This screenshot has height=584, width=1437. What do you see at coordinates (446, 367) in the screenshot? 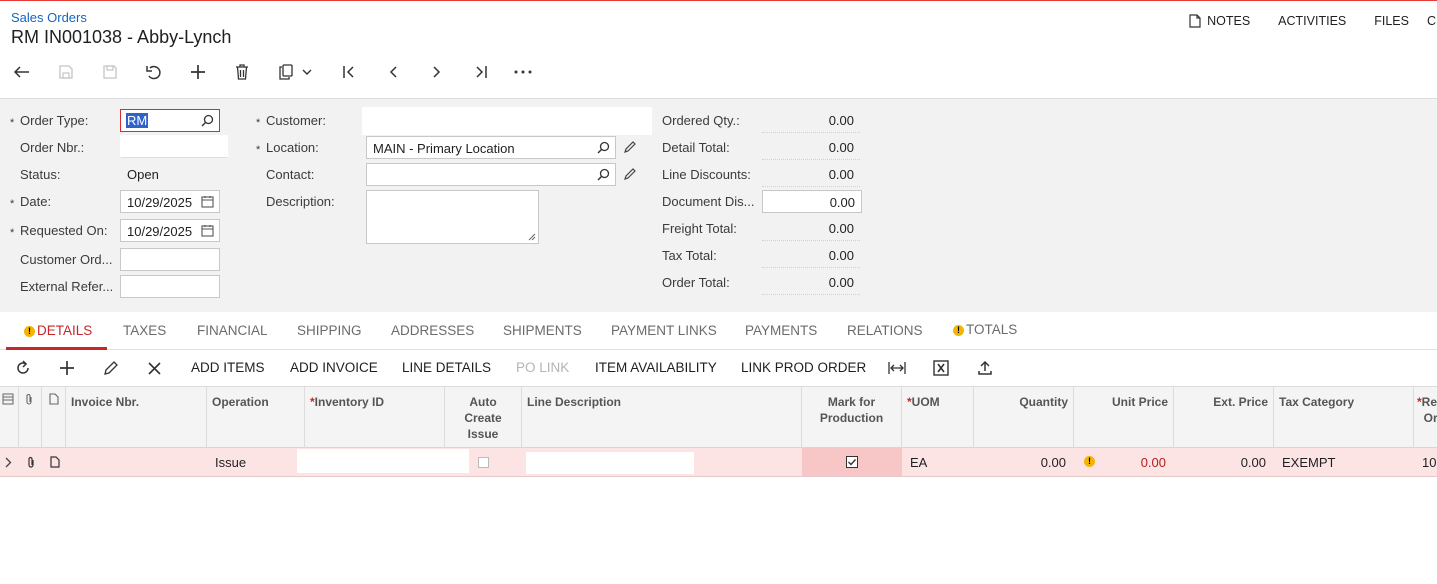
I see `line-details-button: LINE DETAILS` at bounding box center [446, 367].